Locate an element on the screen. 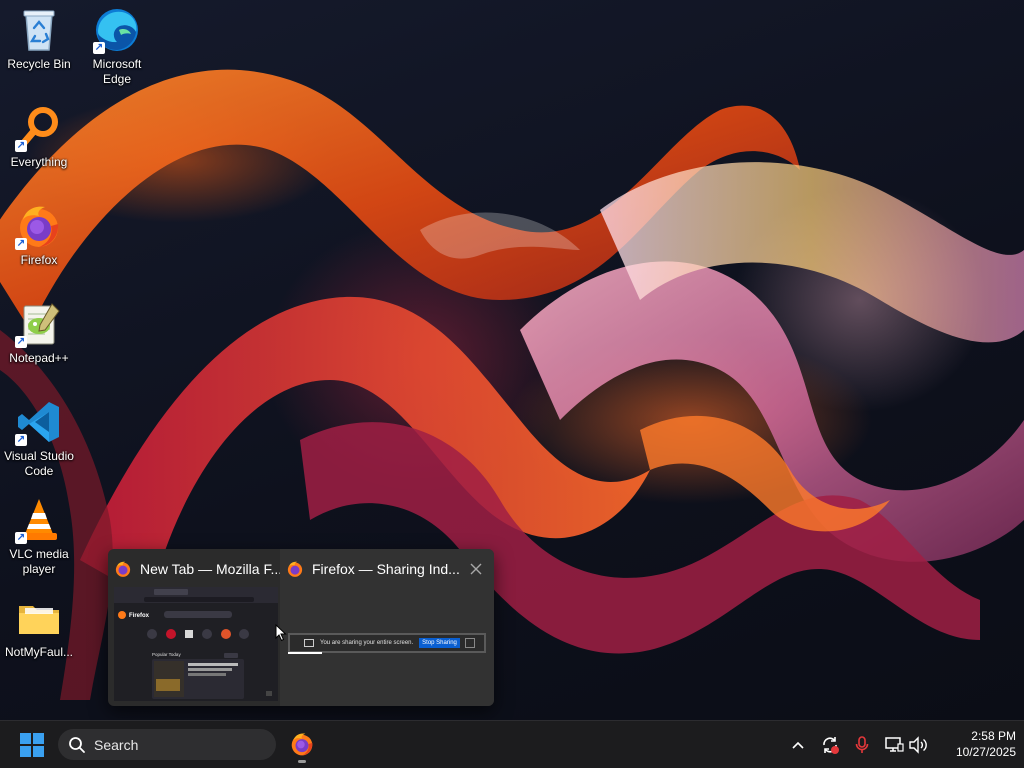 The image size is (1024, 768). desktop-icon-label: Firefox is located at coordinates (39, 260).